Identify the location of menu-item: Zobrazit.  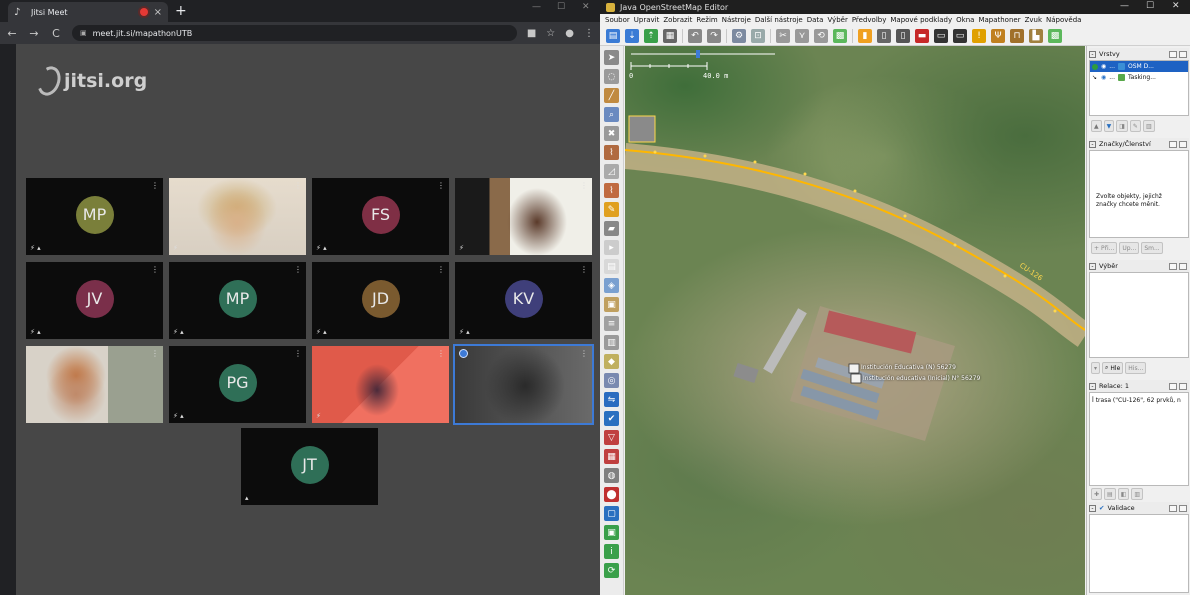
(677, 20).